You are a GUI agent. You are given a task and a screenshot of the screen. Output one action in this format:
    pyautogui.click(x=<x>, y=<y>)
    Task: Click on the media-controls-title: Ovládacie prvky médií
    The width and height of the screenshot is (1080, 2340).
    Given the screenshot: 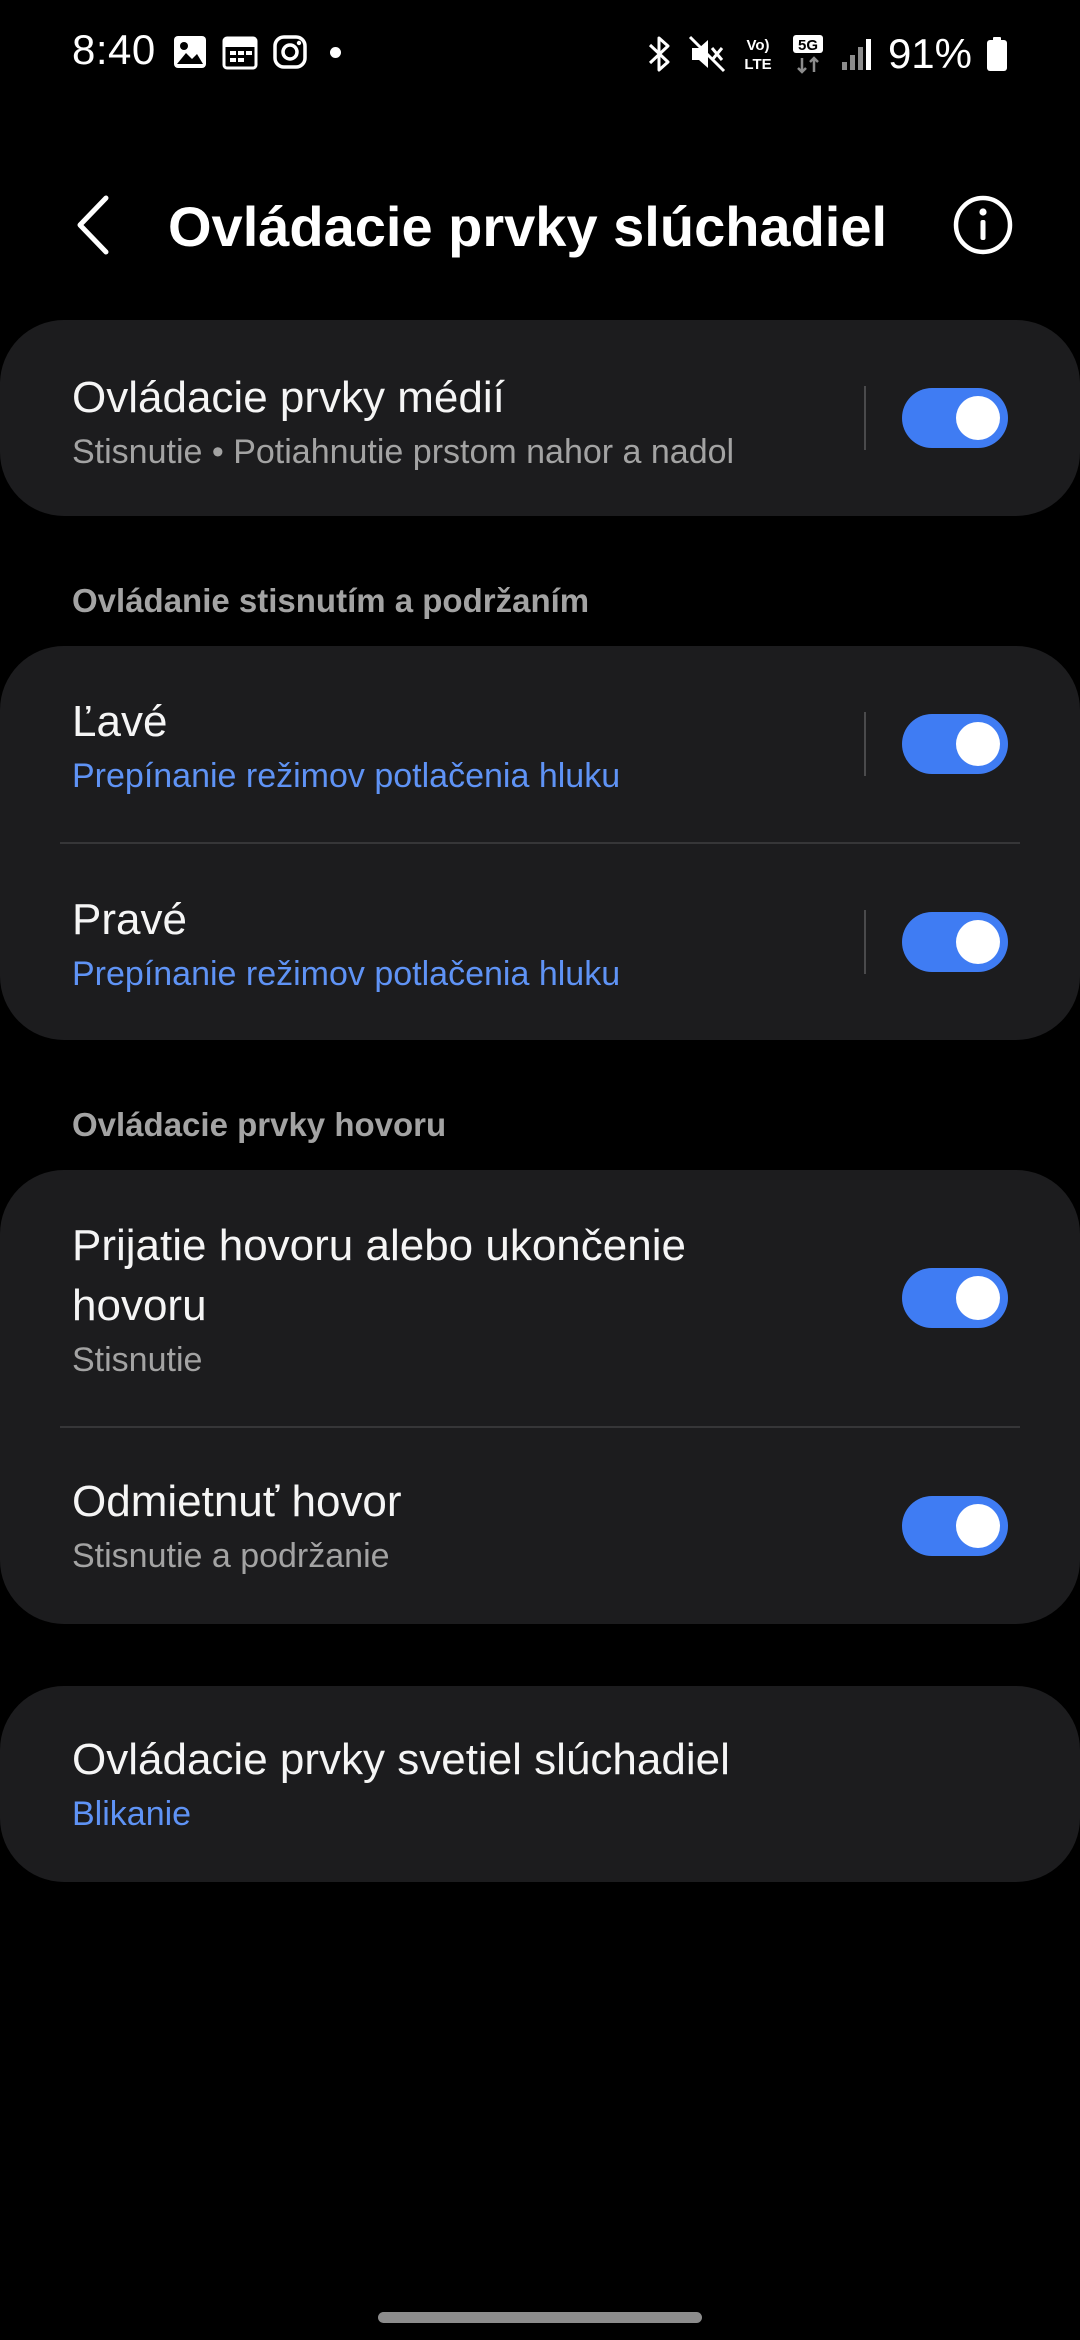 What is the action you would take?
    pyautogui.click(x=288, y=397)
    